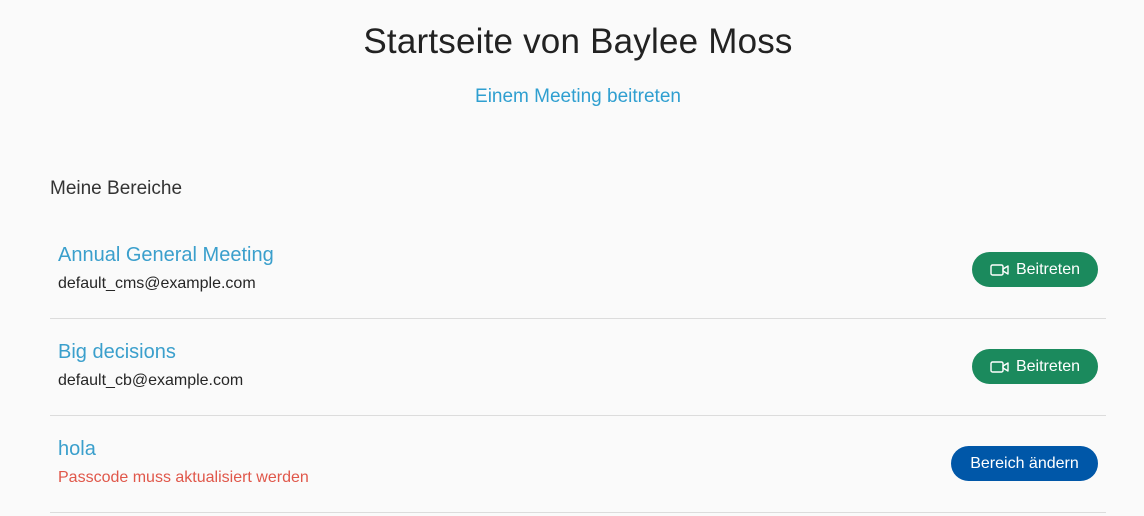 The width and height of the screenshot is (1144, 516). I want to click on passcode-warning: Passcode muss aktualisiert werden, so click(183, 477).